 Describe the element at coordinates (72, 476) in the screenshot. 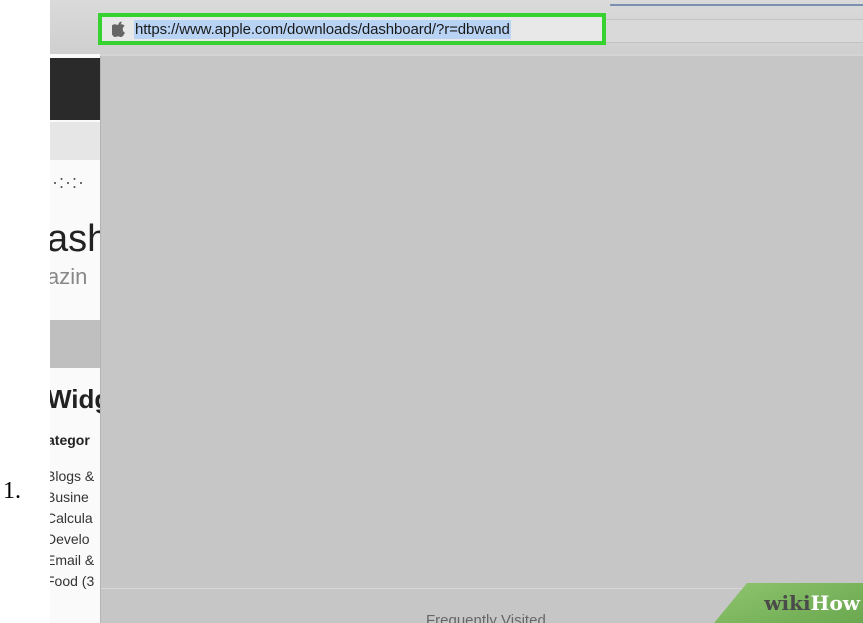

I see `list-item: Blogs &` at that location.